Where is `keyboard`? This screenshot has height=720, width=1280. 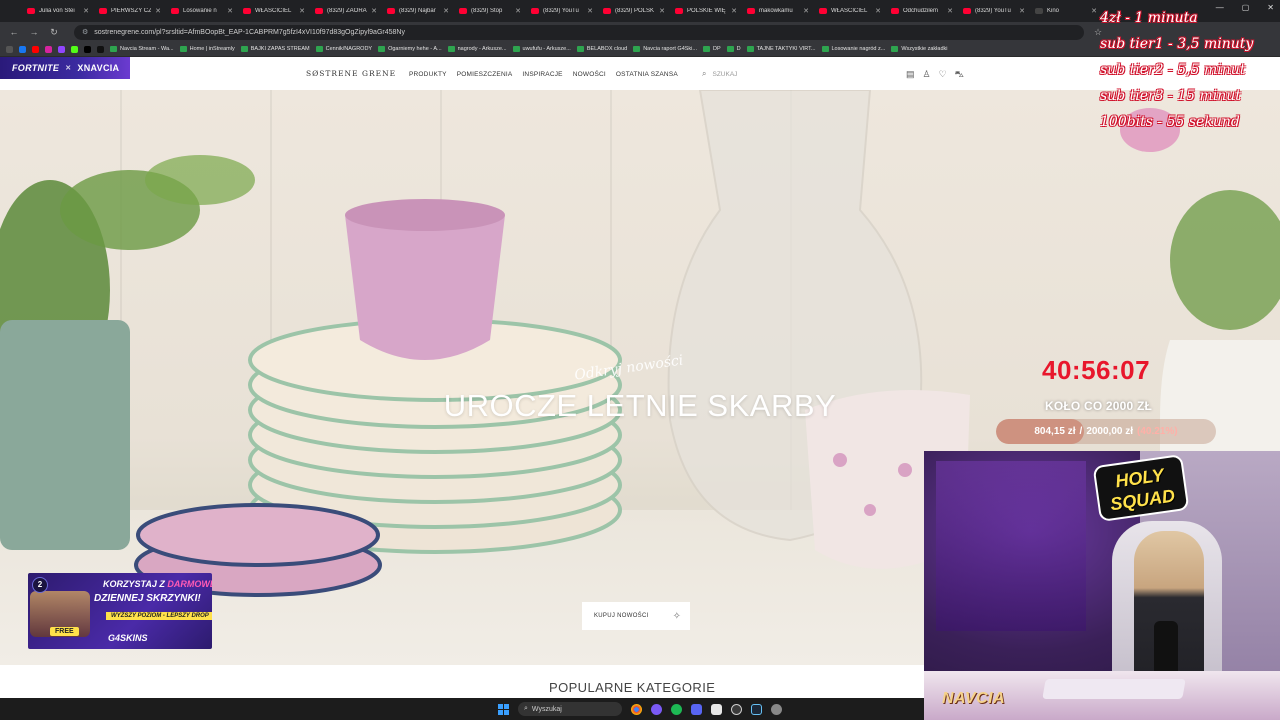
keyboard is located at coordinates (1114, 689).